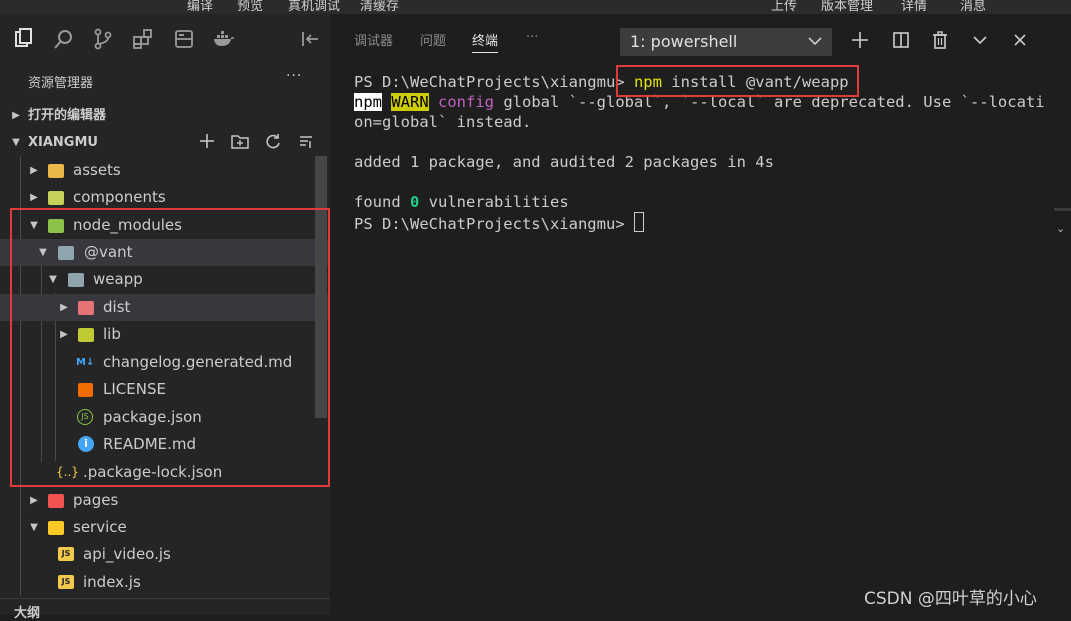 This screenshot has width=1071, height=621. What do you see at coordinates (1060, 228) in the screenshot?
I see `chevron-down-icon: ⌄` at bounding box center [1060, 228].